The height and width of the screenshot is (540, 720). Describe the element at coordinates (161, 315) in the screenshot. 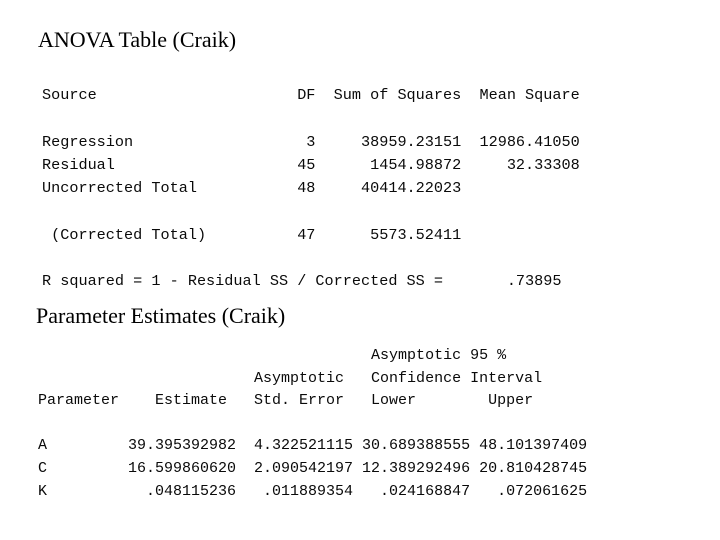

I see `parameter-estimates-heading: Parameter Estimates (Craik)` at that location.